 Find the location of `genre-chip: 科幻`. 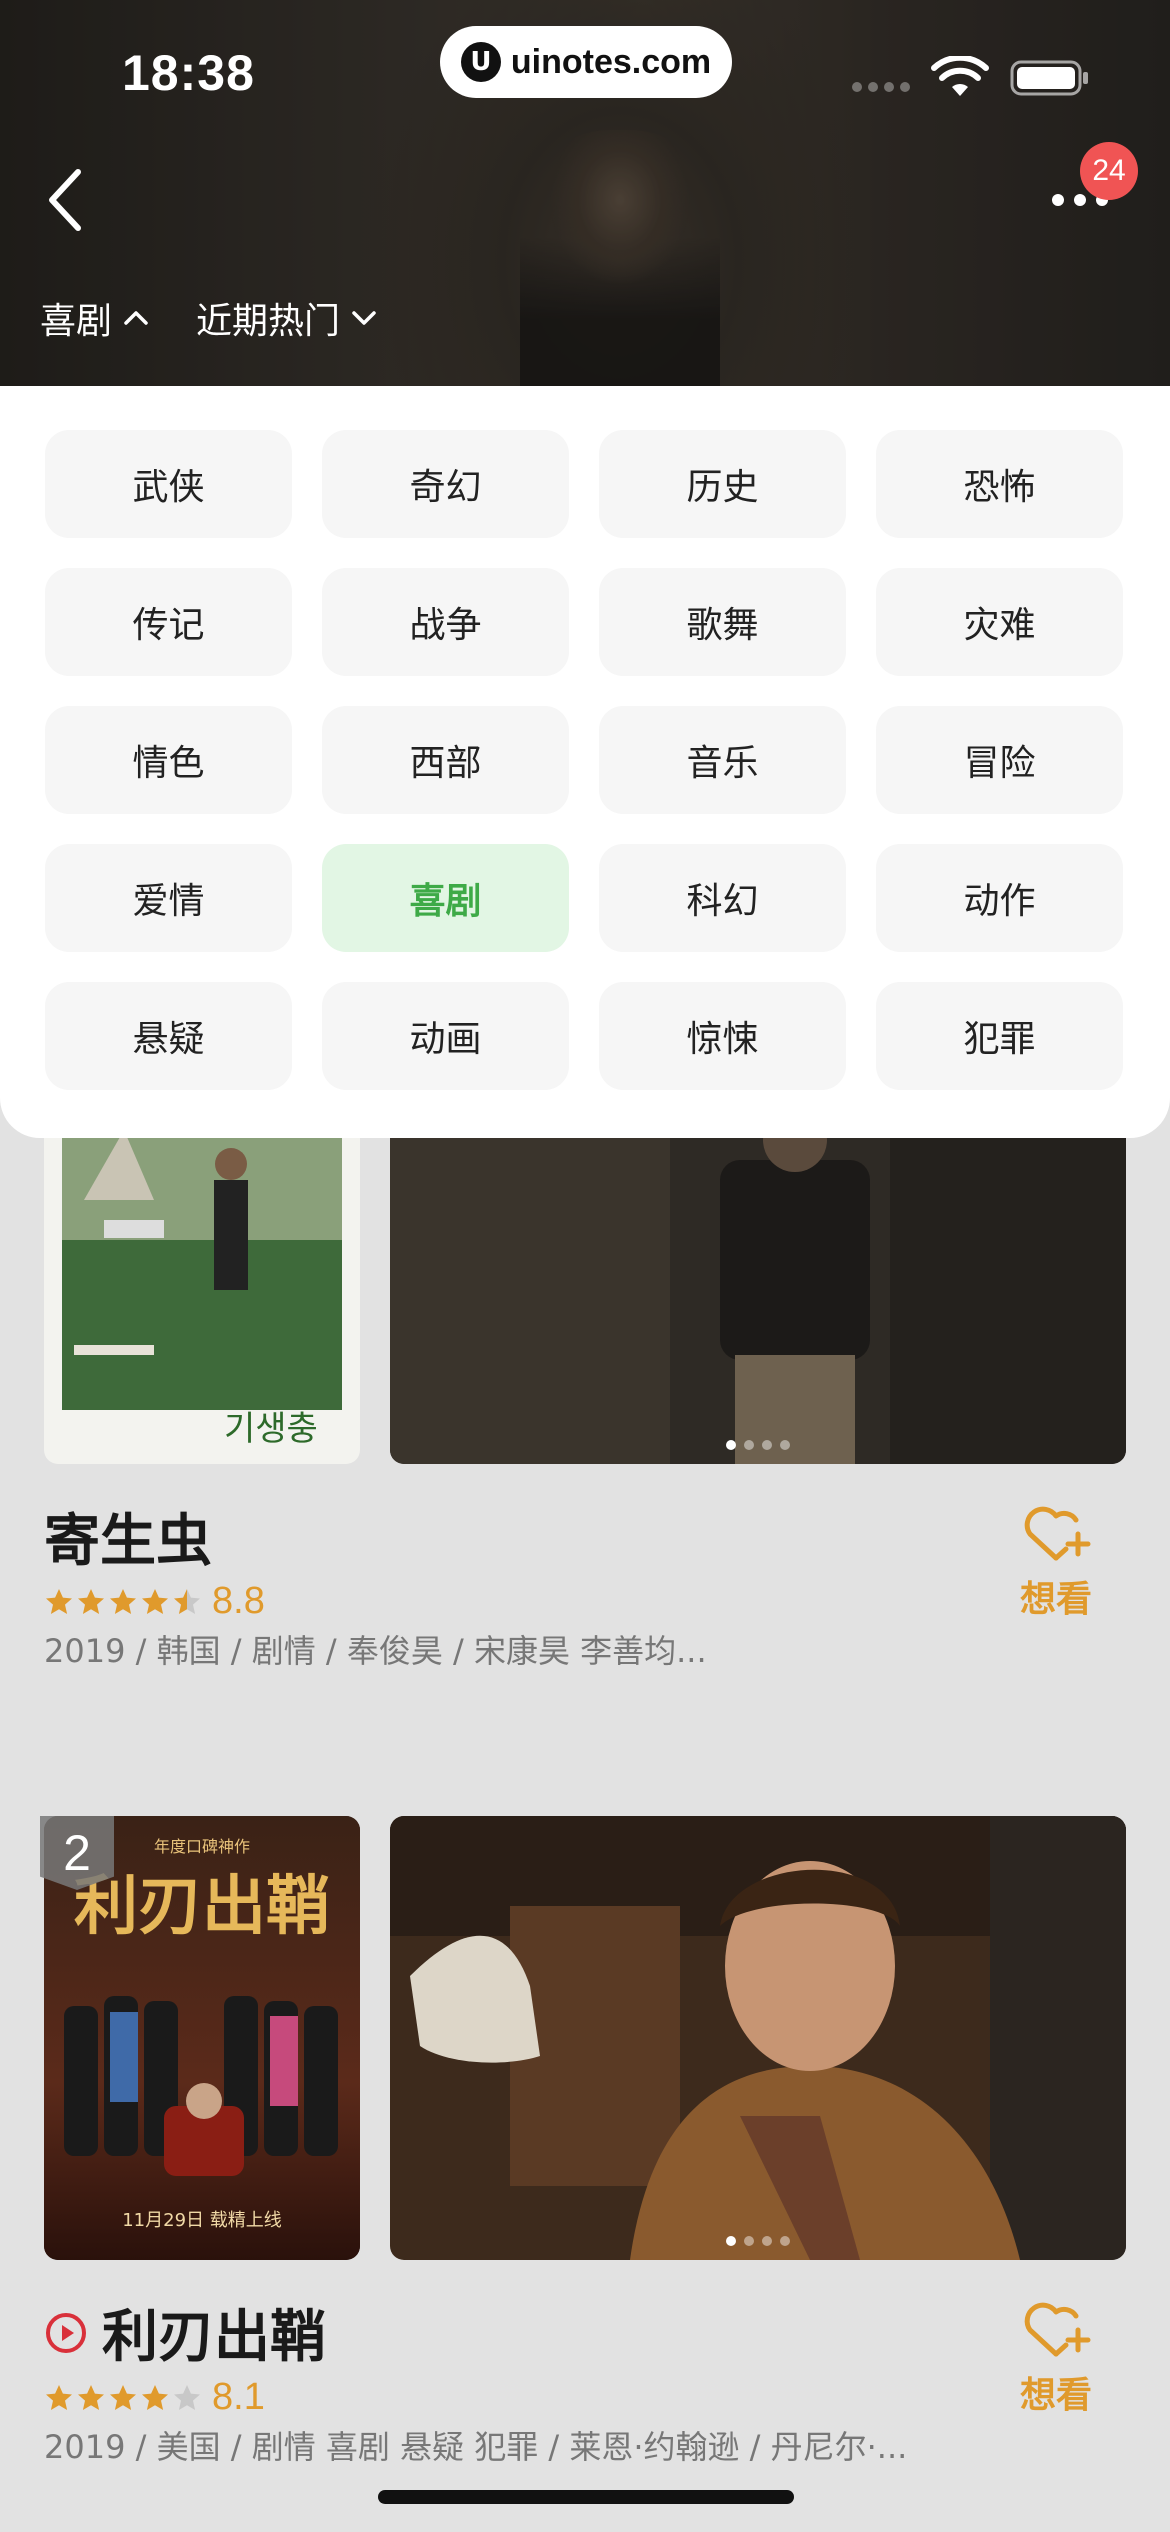

genre-chip: 科幻 is located at coordinates (722, 898).